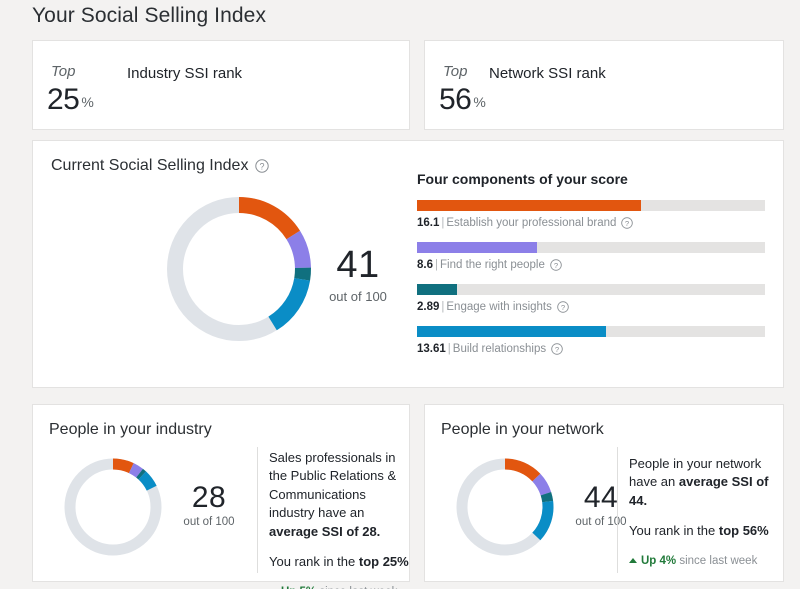 The height and width of the screenshot is (589, 800). I want to click on component-value: 2.89, so click(428, 307).